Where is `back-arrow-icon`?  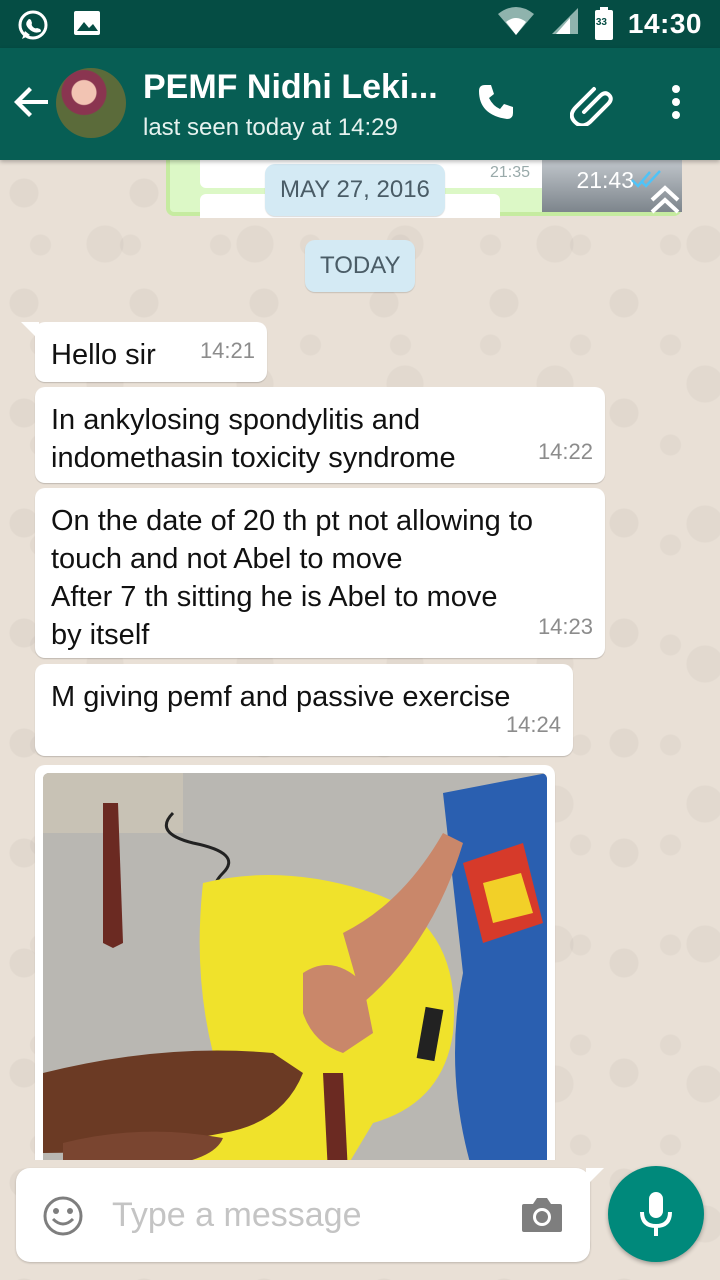 back-arrow-icon is located at coordinates (32, 104).